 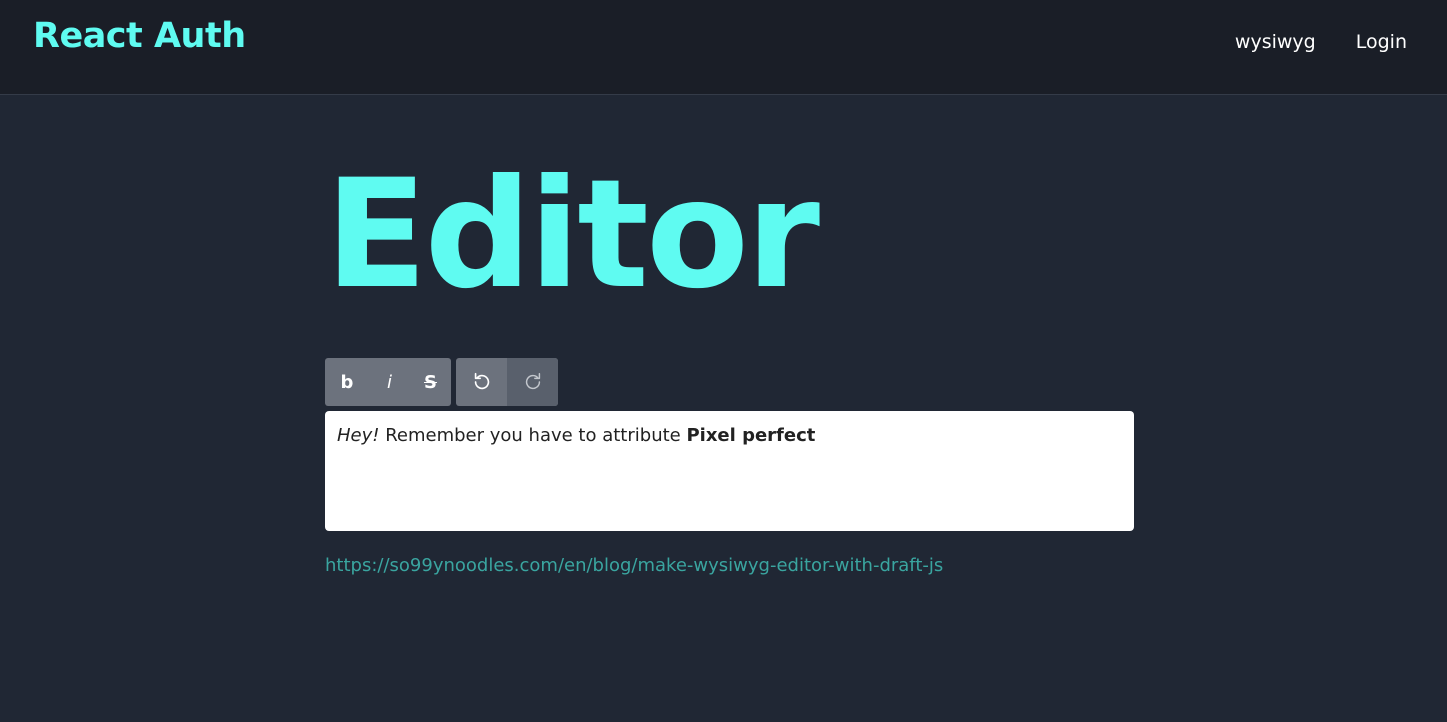 I want to click on undo-button, so click(x=481, y=382).